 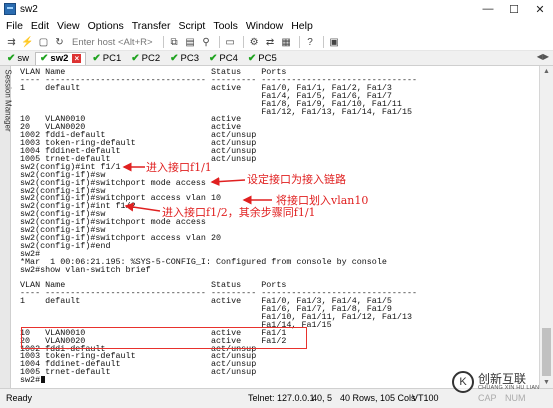 I want to click on scroll-down-icon: ▼, so click(x=546, y=382).